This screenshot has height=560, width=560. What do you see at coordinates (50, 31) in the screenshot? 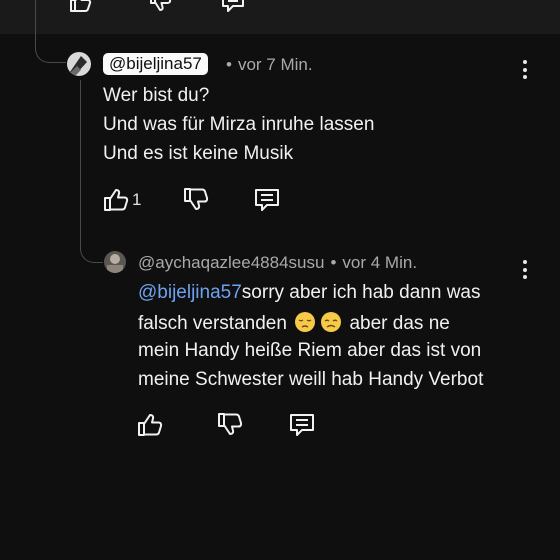
I see `thread-connector` at bounding box center [50, 31].